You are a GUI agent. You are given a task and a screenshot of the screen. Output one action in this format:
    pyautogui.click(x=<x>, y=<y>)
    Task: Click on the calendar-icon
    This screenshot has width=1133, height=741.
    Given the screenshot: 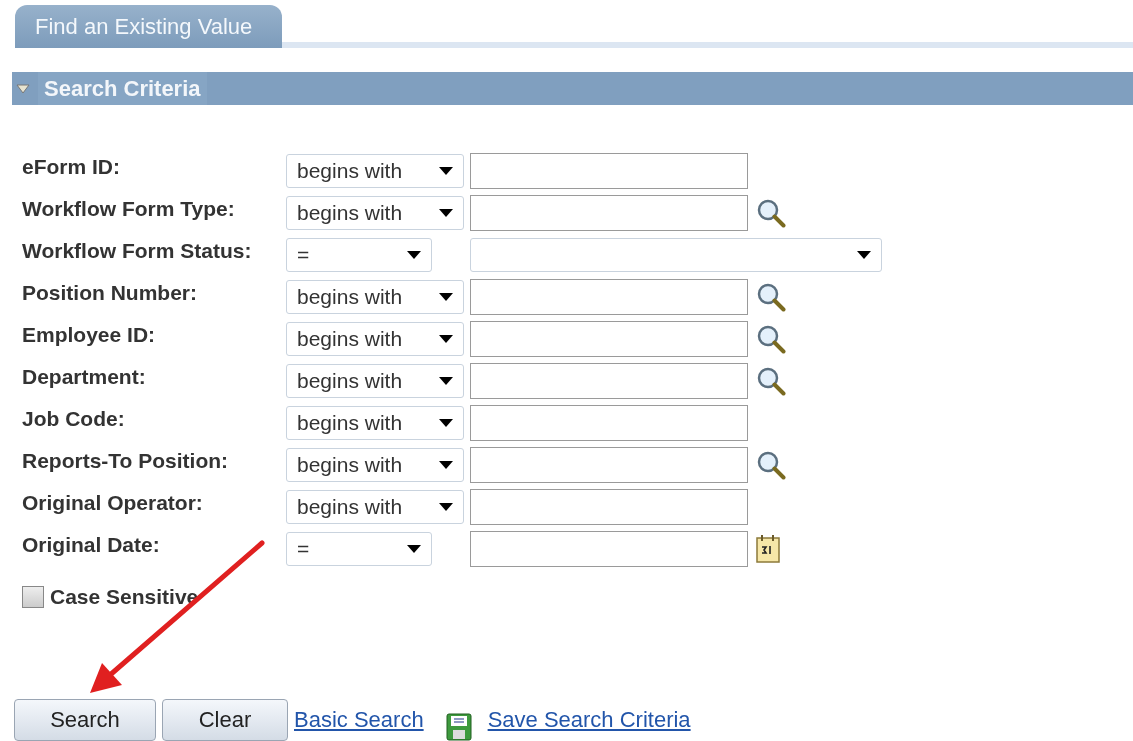 What is the action you would take?
    pyautogui.click(x=769, y=549)
    